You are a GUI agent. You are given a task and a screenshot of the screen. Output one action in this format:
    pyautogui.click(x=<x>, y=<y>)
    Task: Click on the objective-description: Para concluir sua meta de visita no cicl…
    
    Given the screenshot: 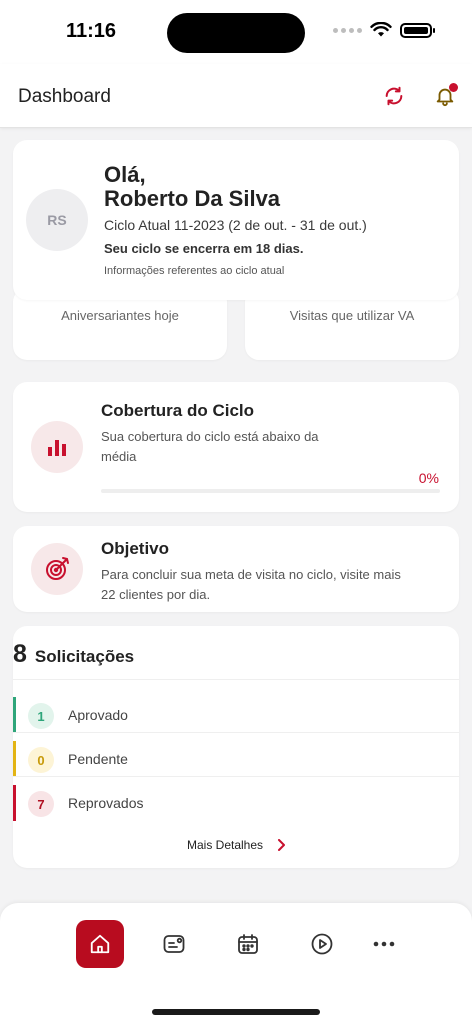 What is the action you would take?
    pyautogui.click(x=251, y=584)
    